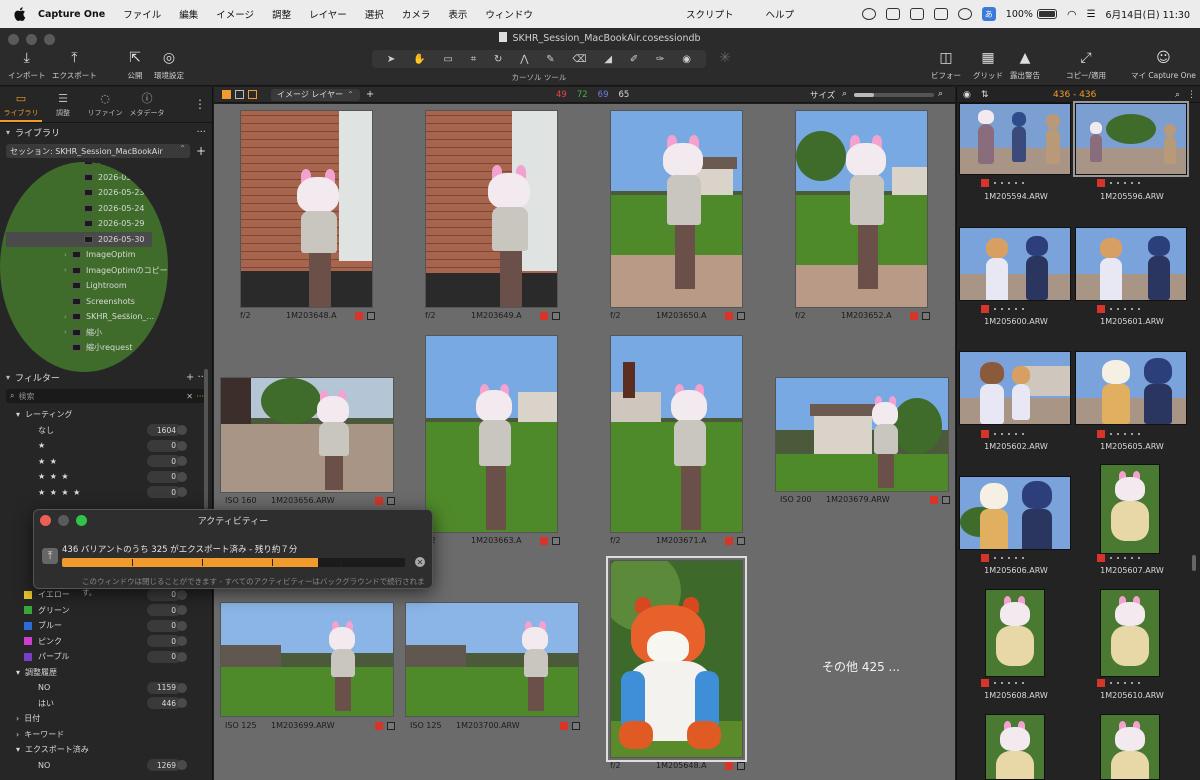  What do you see at coordinates (106, 735) in the screenshot?
I see `keyword-group-header: › キーワード` at bounding box center [106, 735].